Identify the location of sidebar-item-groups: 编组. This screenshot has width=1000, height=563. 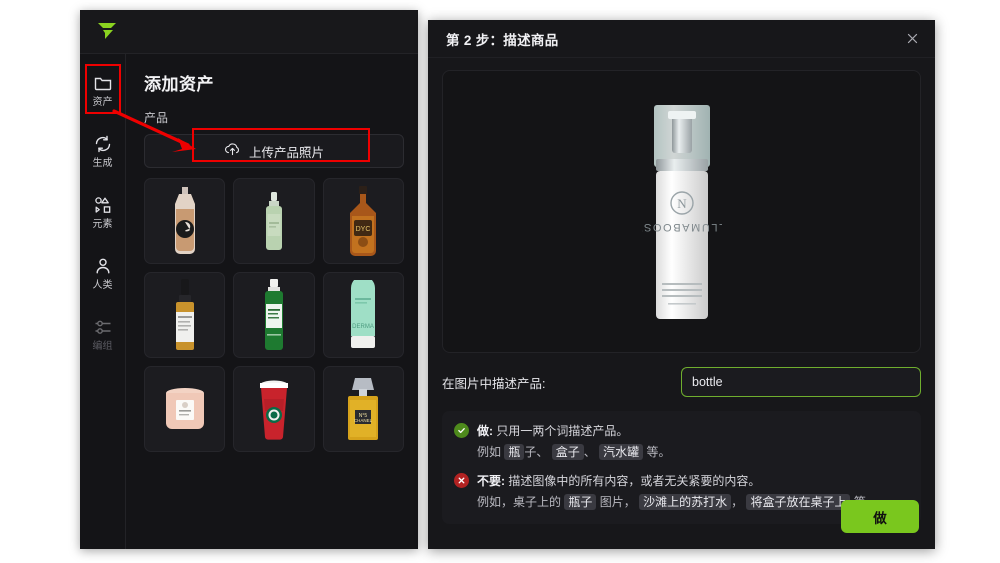
(103, 333).